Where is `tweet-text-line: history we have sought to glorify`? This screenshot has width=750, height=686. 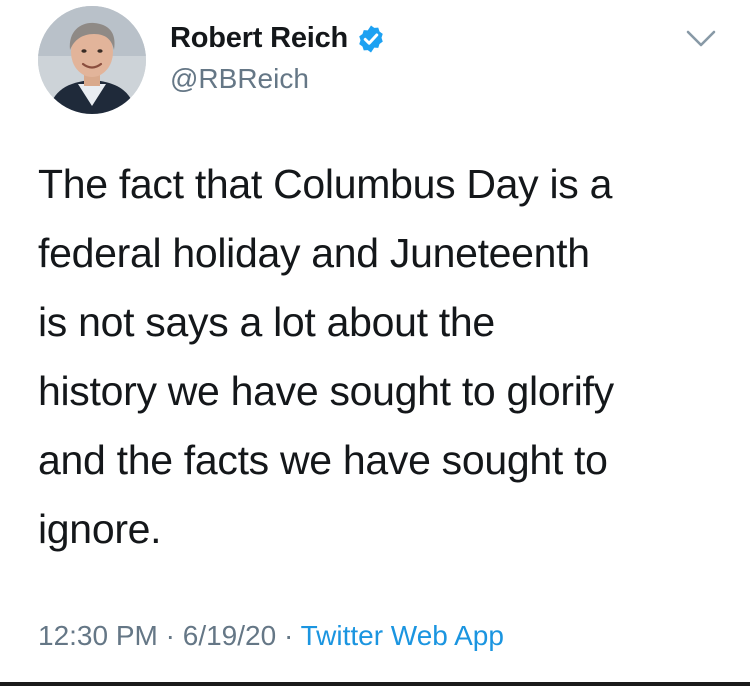
tweet-text-line: history we have sought to glorify is located at coordinates (326, 391).